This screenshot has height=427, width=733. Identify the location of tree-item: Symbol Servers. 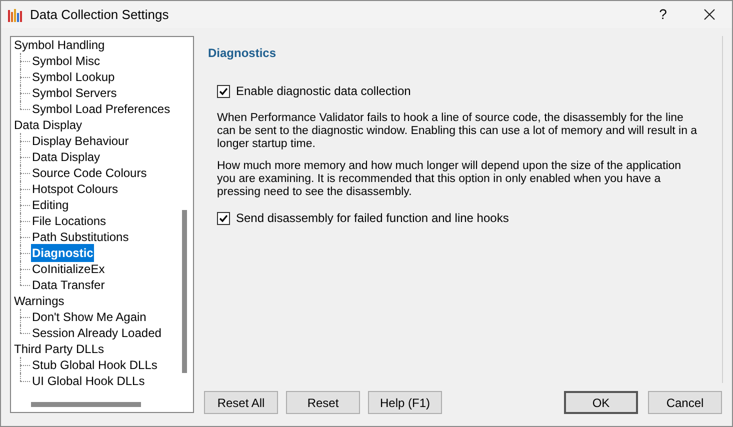
(74, 93).